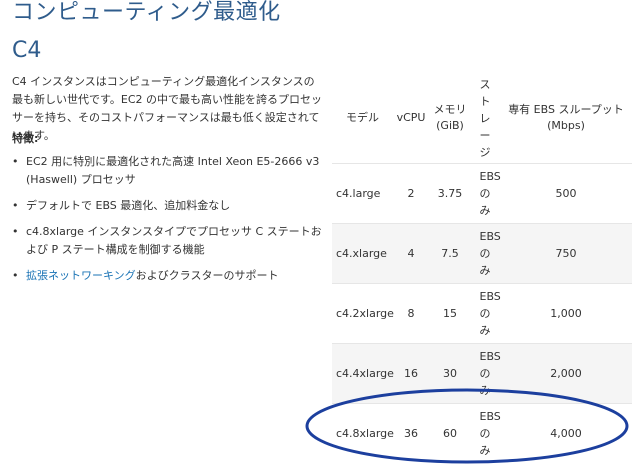 This screenshot has width=640, height=472. I want to click on table-row: c4.xlarge 4 7.5 EBS のみ 750, so click(482, 253).